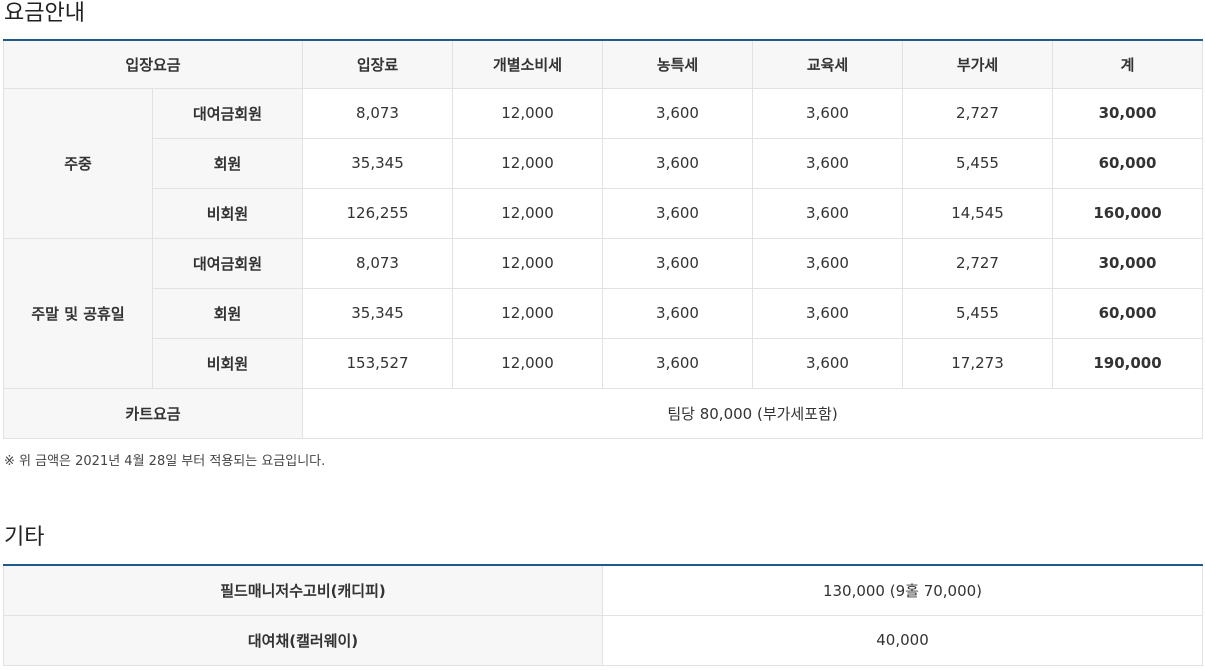  I want to click on table-row: 대여채(캘러웨이) 40,000, so click(603, 640).